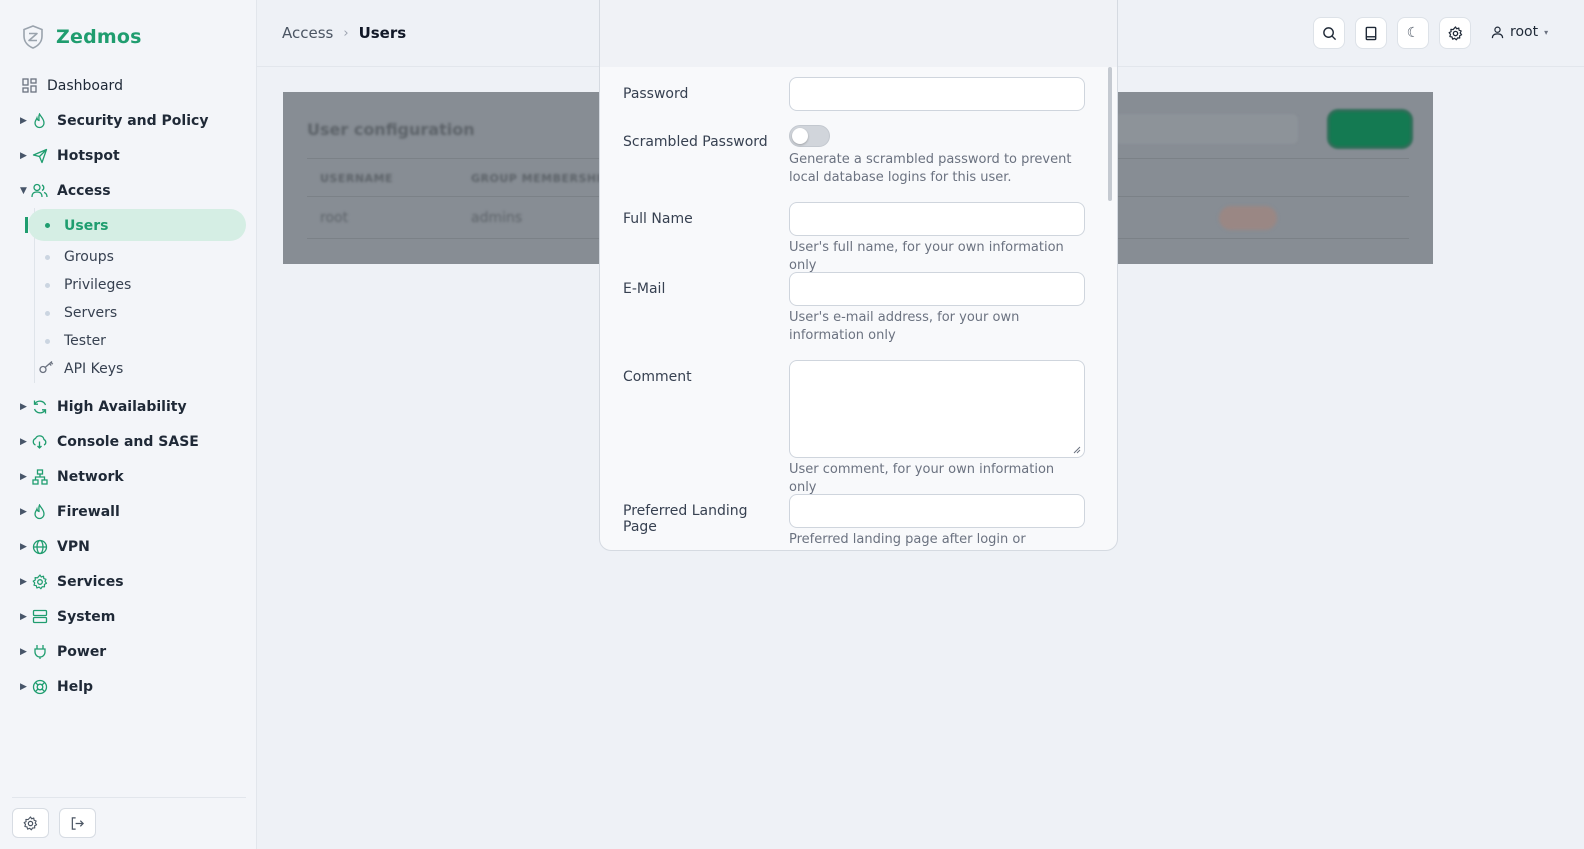  Describe the element at coordinates (39, 190) in the screenshot. I see `users-icon` at that location.